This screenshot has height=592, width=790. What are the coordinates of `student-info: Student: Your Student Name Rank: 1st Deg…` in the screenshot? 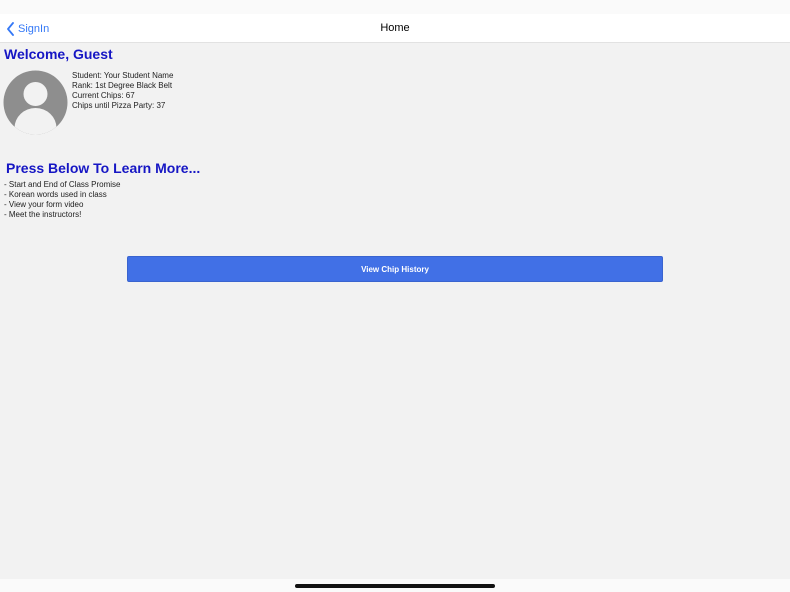 It's located at (122, 91).